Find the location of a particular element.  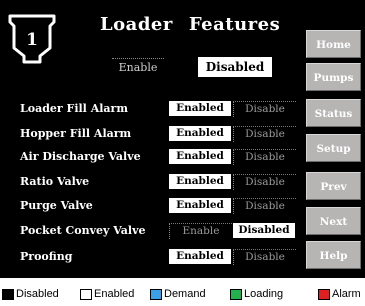

nav-button-home: Home is located at coordinates (333, 44).